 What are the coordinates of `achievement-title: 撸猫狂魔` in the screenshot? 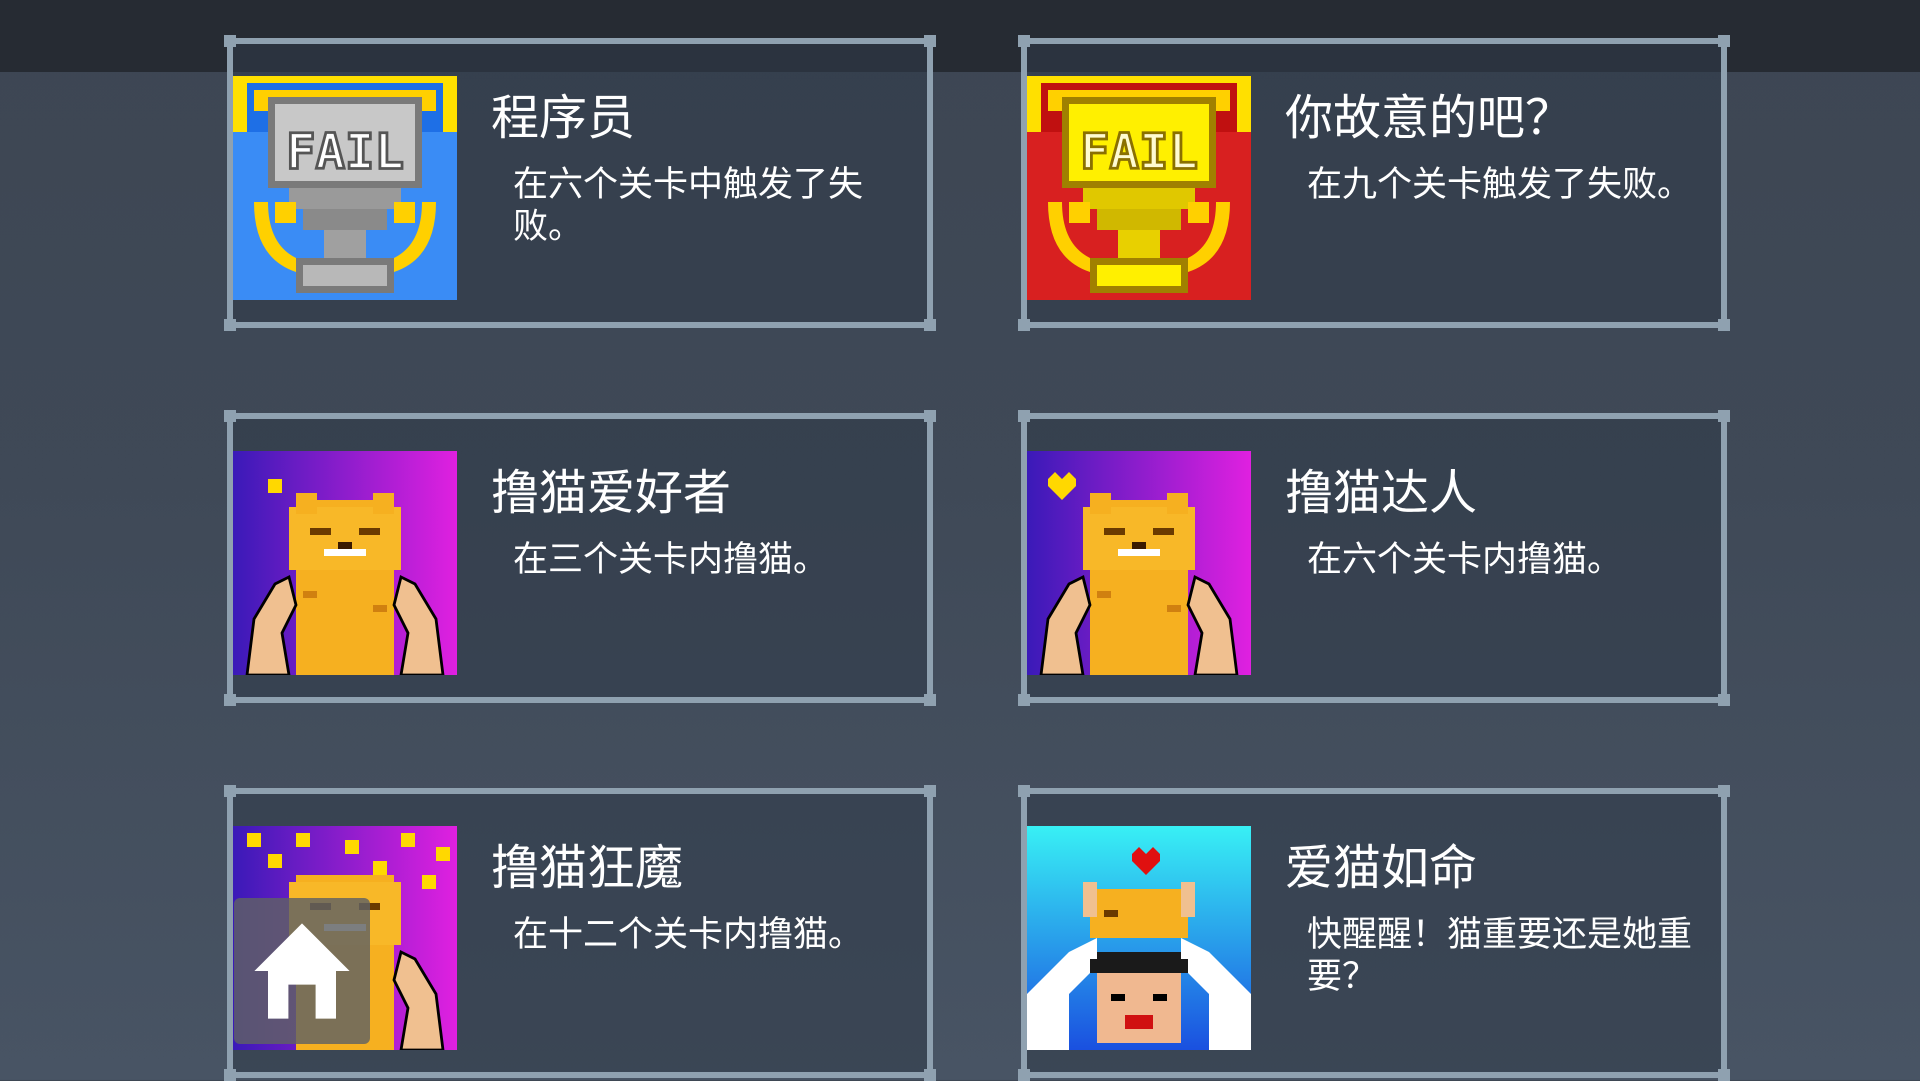 It's located at (587, 868).